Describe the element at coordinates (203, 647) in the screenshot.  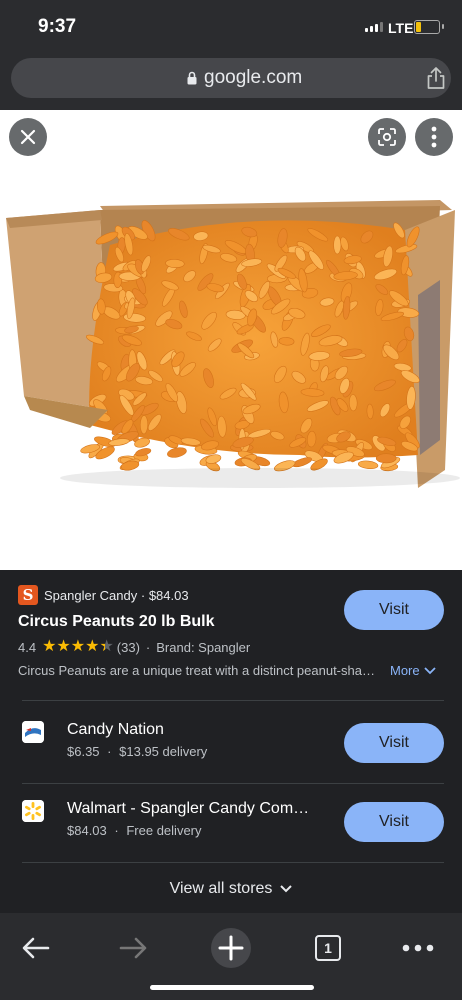
I see `brand-label: Brand: Spangler` at that location.